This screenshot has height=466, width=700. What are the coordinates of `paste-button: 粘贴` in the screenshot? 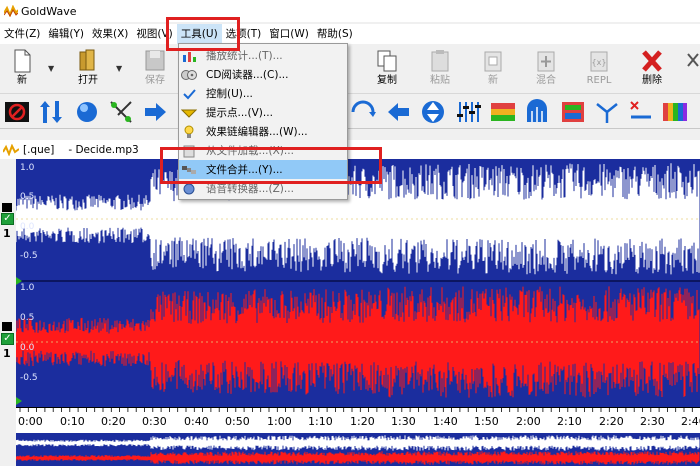 It's located at (440, 70).